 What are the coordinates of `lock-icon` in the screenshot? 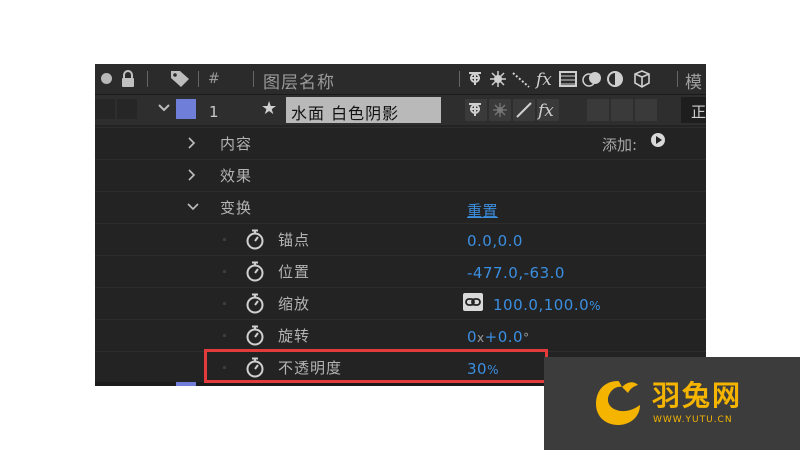 It's located at (128, 78).